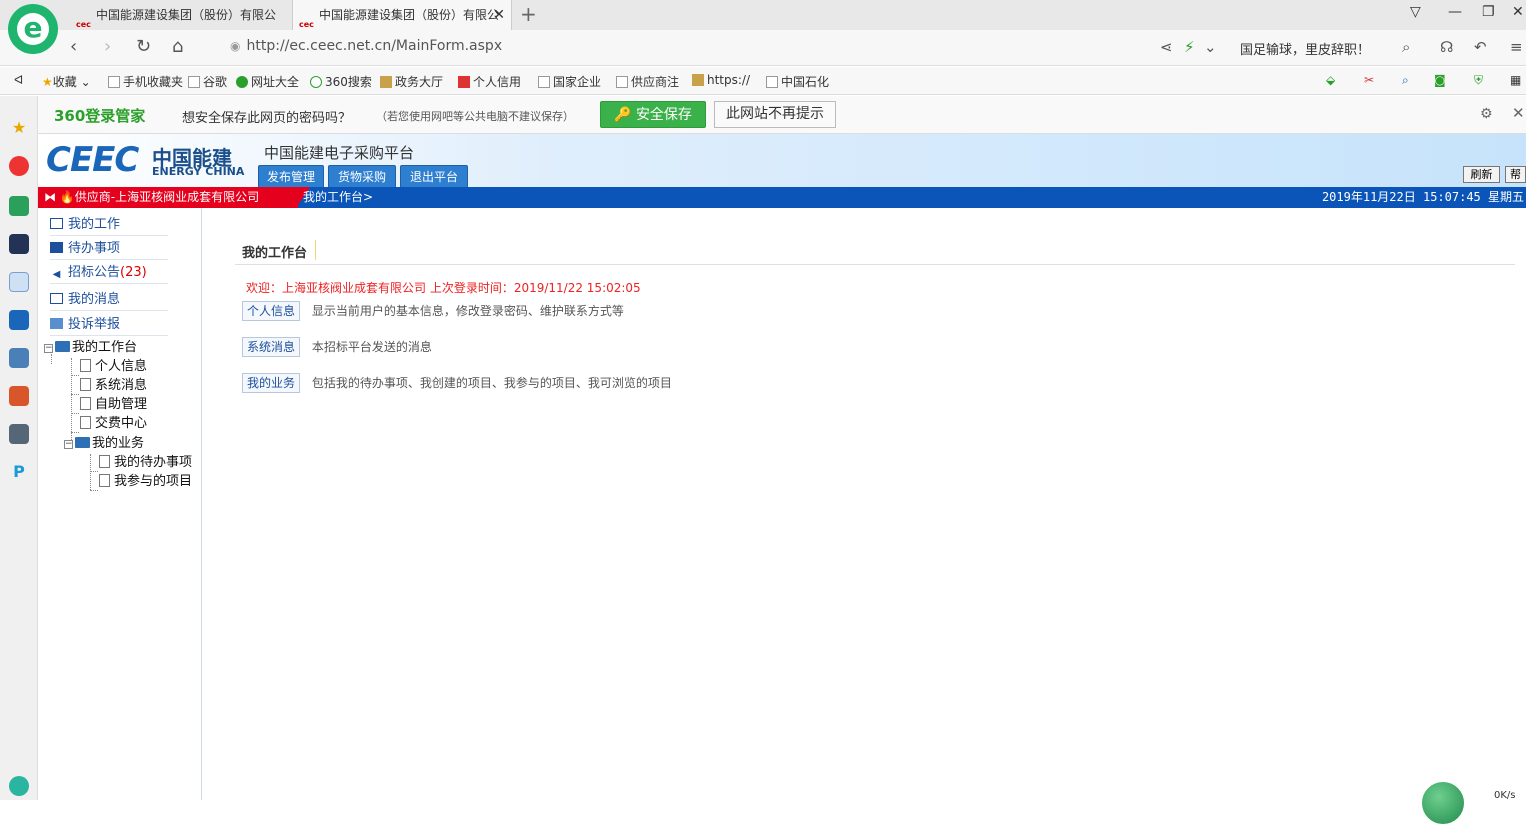 The height and width of the screenshot is (826, 1526). Describe the element at coordinates (73, 46) in the screenshot. I see `back-icon: ‹` at that location.